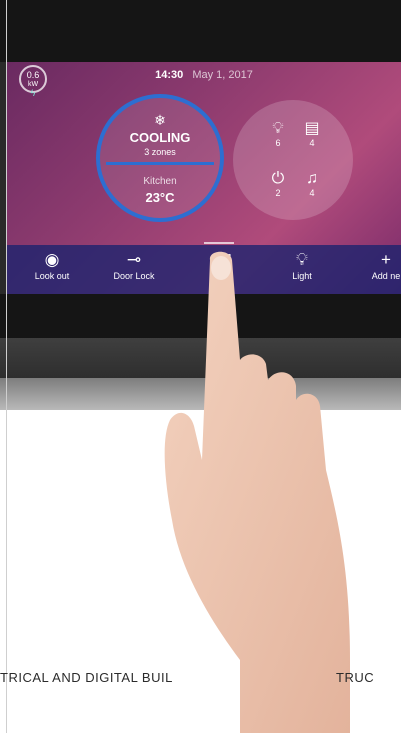 This screenshot has width=401, height=733. Describe the element at coordinates (222, 75) in the screenshot. I see `clock-date: May 1, 2017` at that location.